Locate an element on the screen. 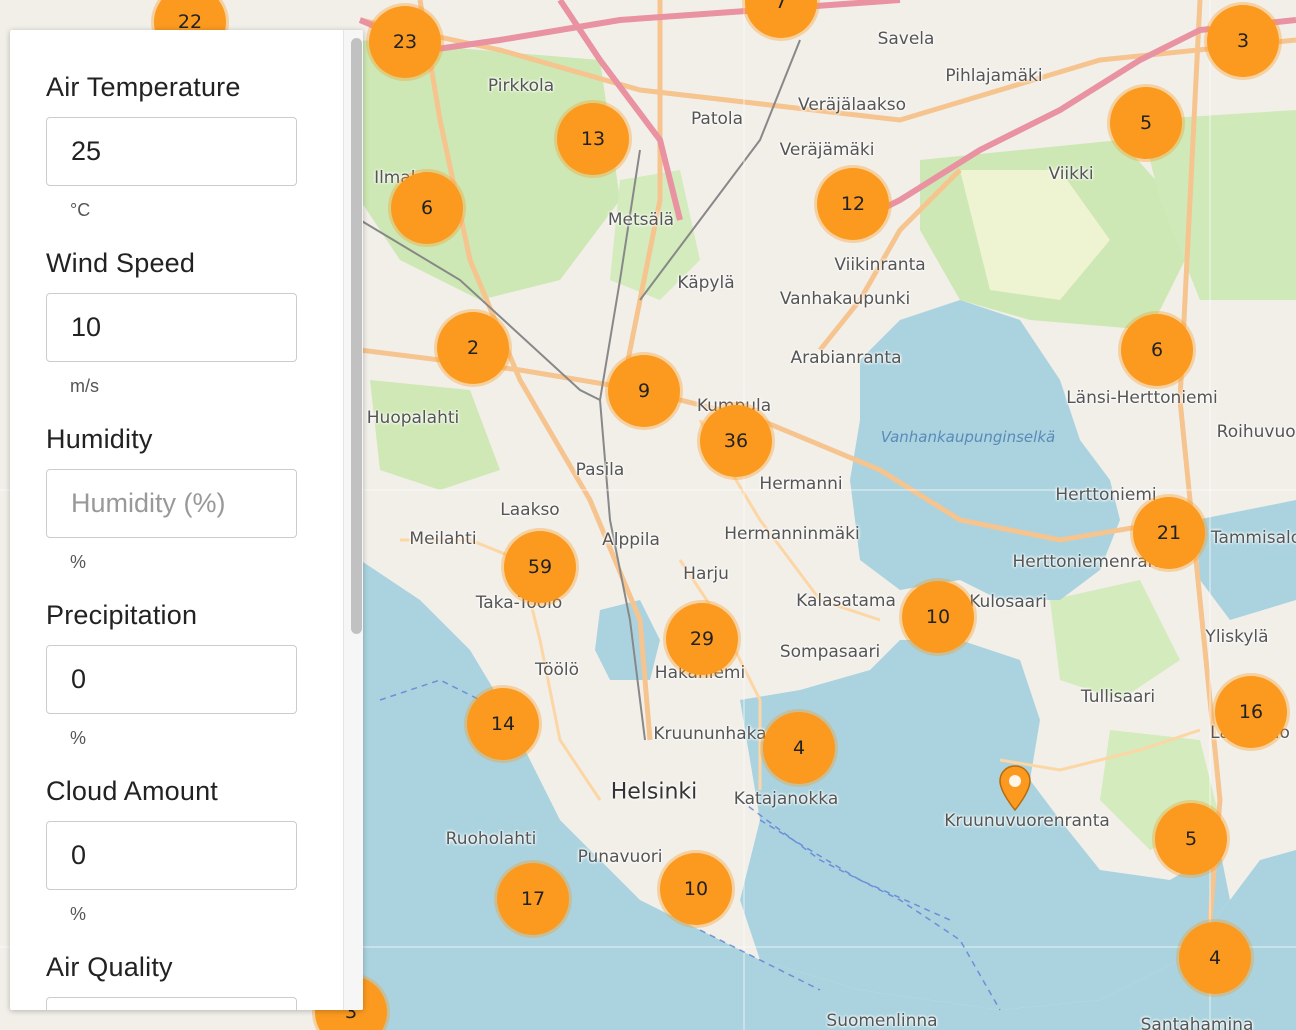 This screenshot has width=1296, height=1030. place-label: Meilahti is located at coordinates (443, 539).